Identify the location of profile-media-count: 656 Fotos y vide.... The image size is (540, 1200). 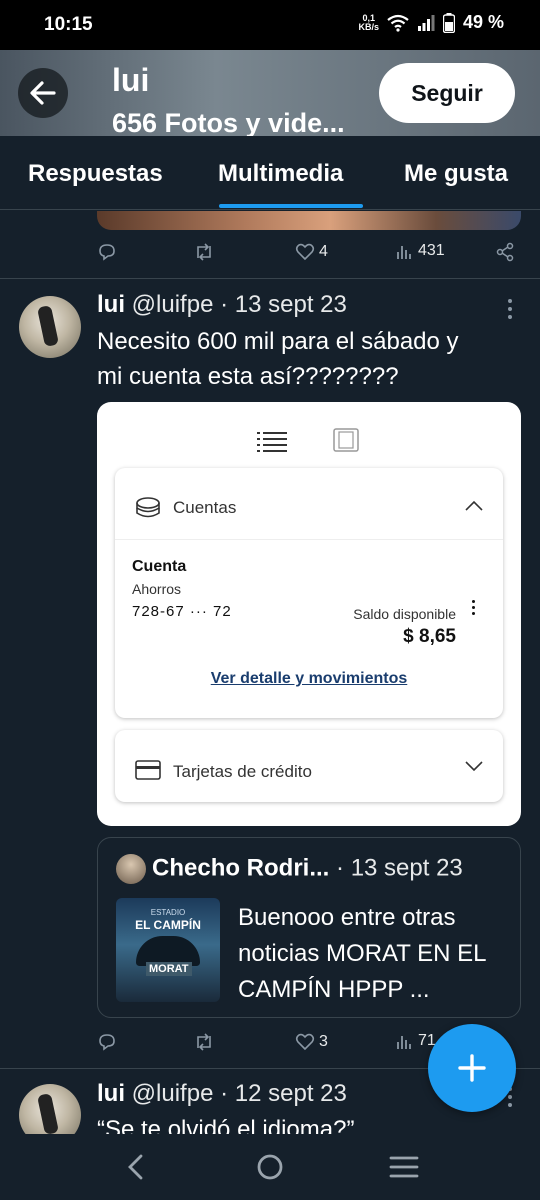
(228, 122).